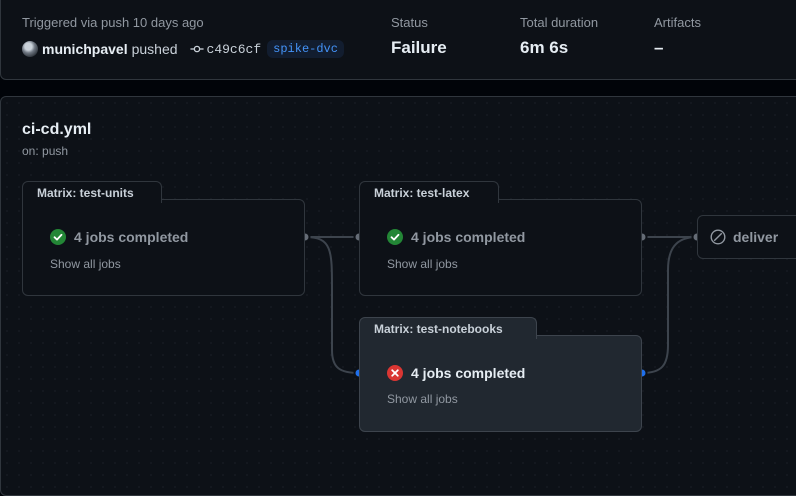 The height and width of the screenshot is (496, 796). I want to click on matrix-test-units-title: Matrix: test-units, so click(92, 192).